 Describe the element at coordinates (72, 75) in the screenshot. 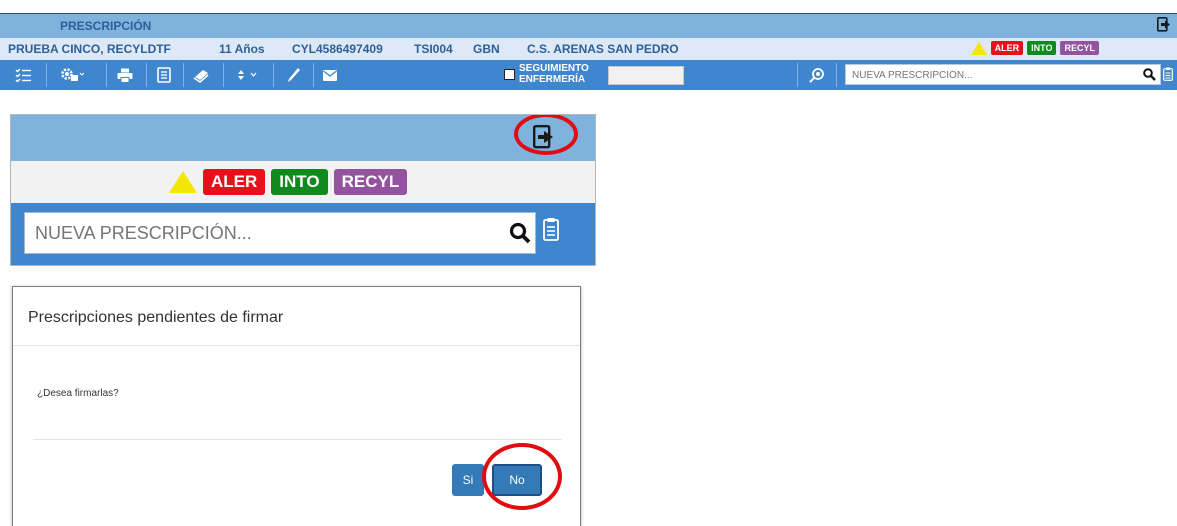

I see `settings-icon` at that location.